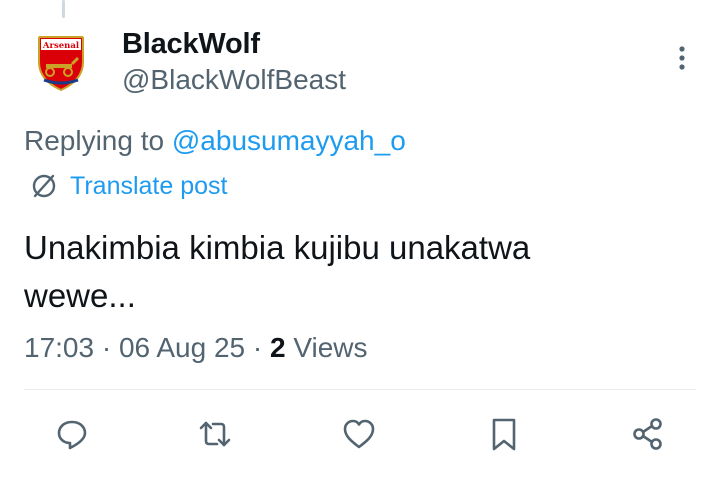 This screenshot has width=720, height=488. I want to click on replying-to-line: Replying to @abusumayyah_o, so click(215, 141).